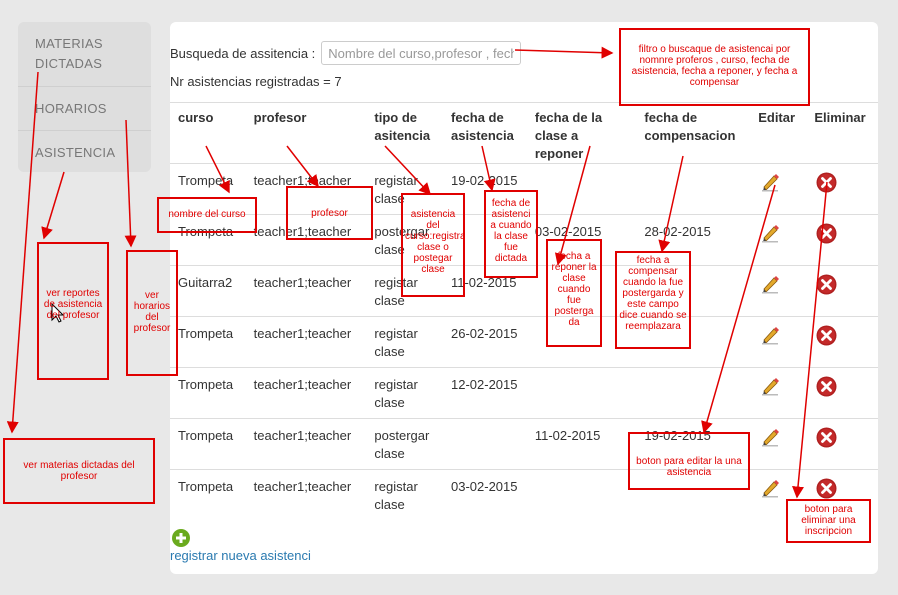 The height and width of the screenshot is (595, 898). What do you see at coordinates (240, 555) in the screenshot?
I see `add-attendance-link: registrar nueva asistenci` at bounding box center [240, 555].